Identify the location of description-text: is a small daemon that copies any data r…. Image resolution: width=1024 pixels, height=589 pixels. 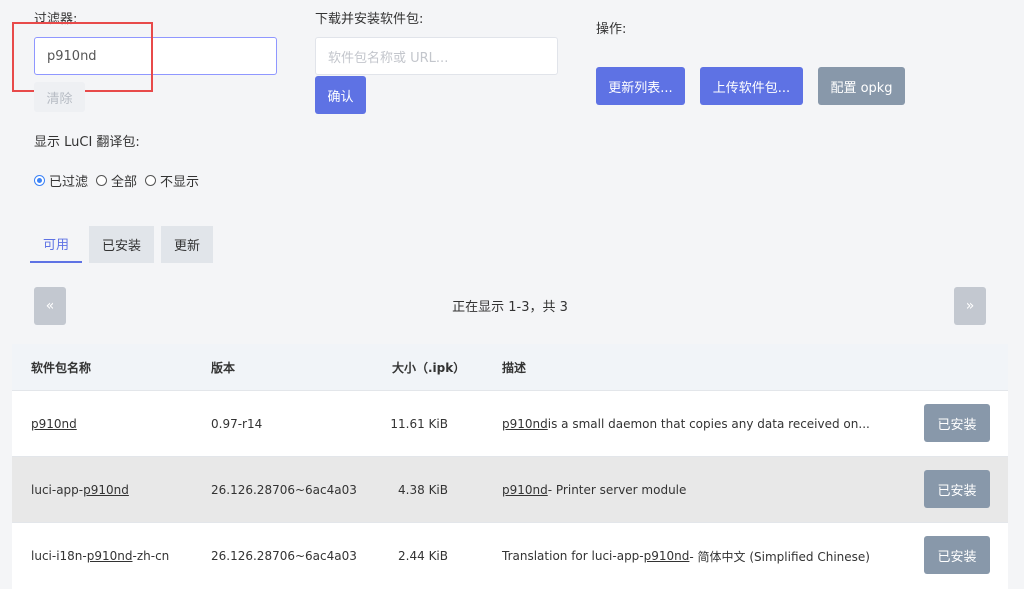
(708, 424).